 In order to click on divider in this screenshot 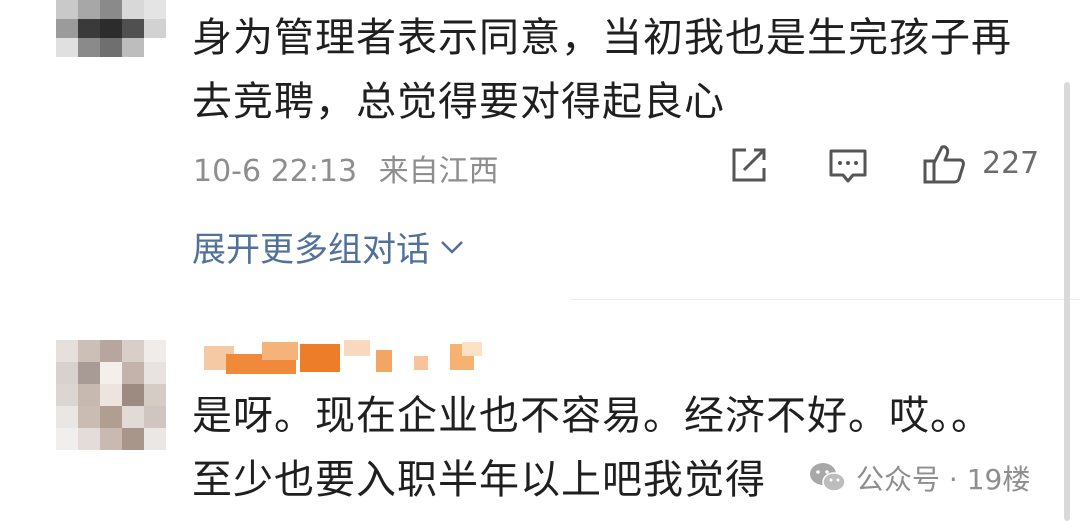, I will do `click(825, 299)`.